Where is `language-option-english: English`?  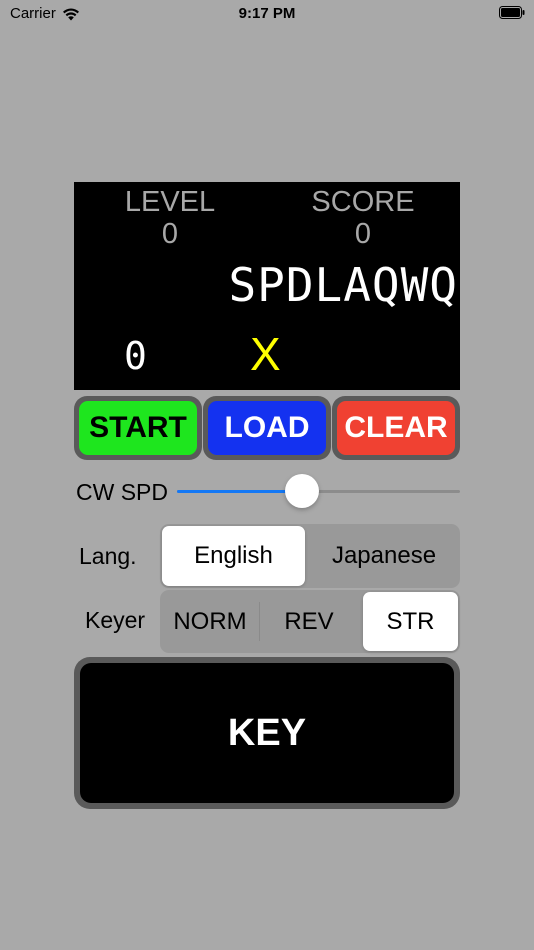 language-option-english: English is located at coordinates (233, 556).